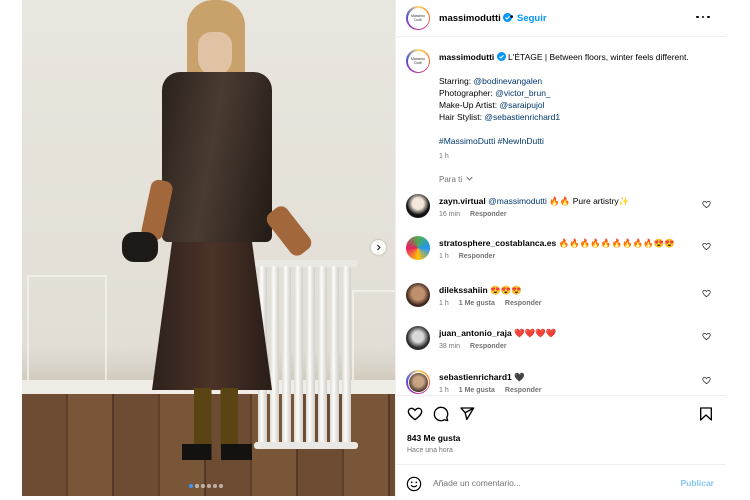 Image resolution: width=750 pixels, height=500 pixels. I want to click on for-you-label: Para ti, so click(451, 179).